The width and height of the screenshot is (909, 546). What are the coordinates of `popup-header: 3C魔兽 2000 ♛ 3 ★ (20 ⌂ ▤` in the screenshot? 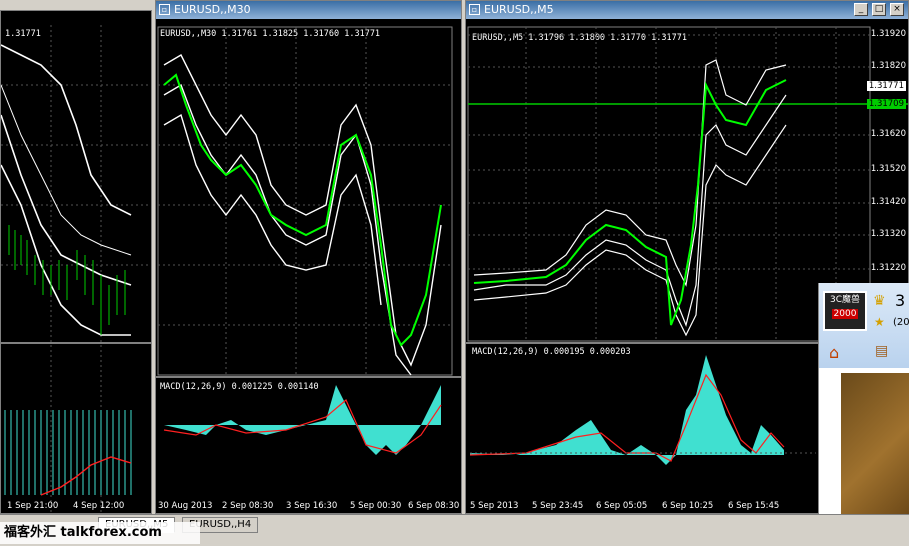 It's located at (864, 325).